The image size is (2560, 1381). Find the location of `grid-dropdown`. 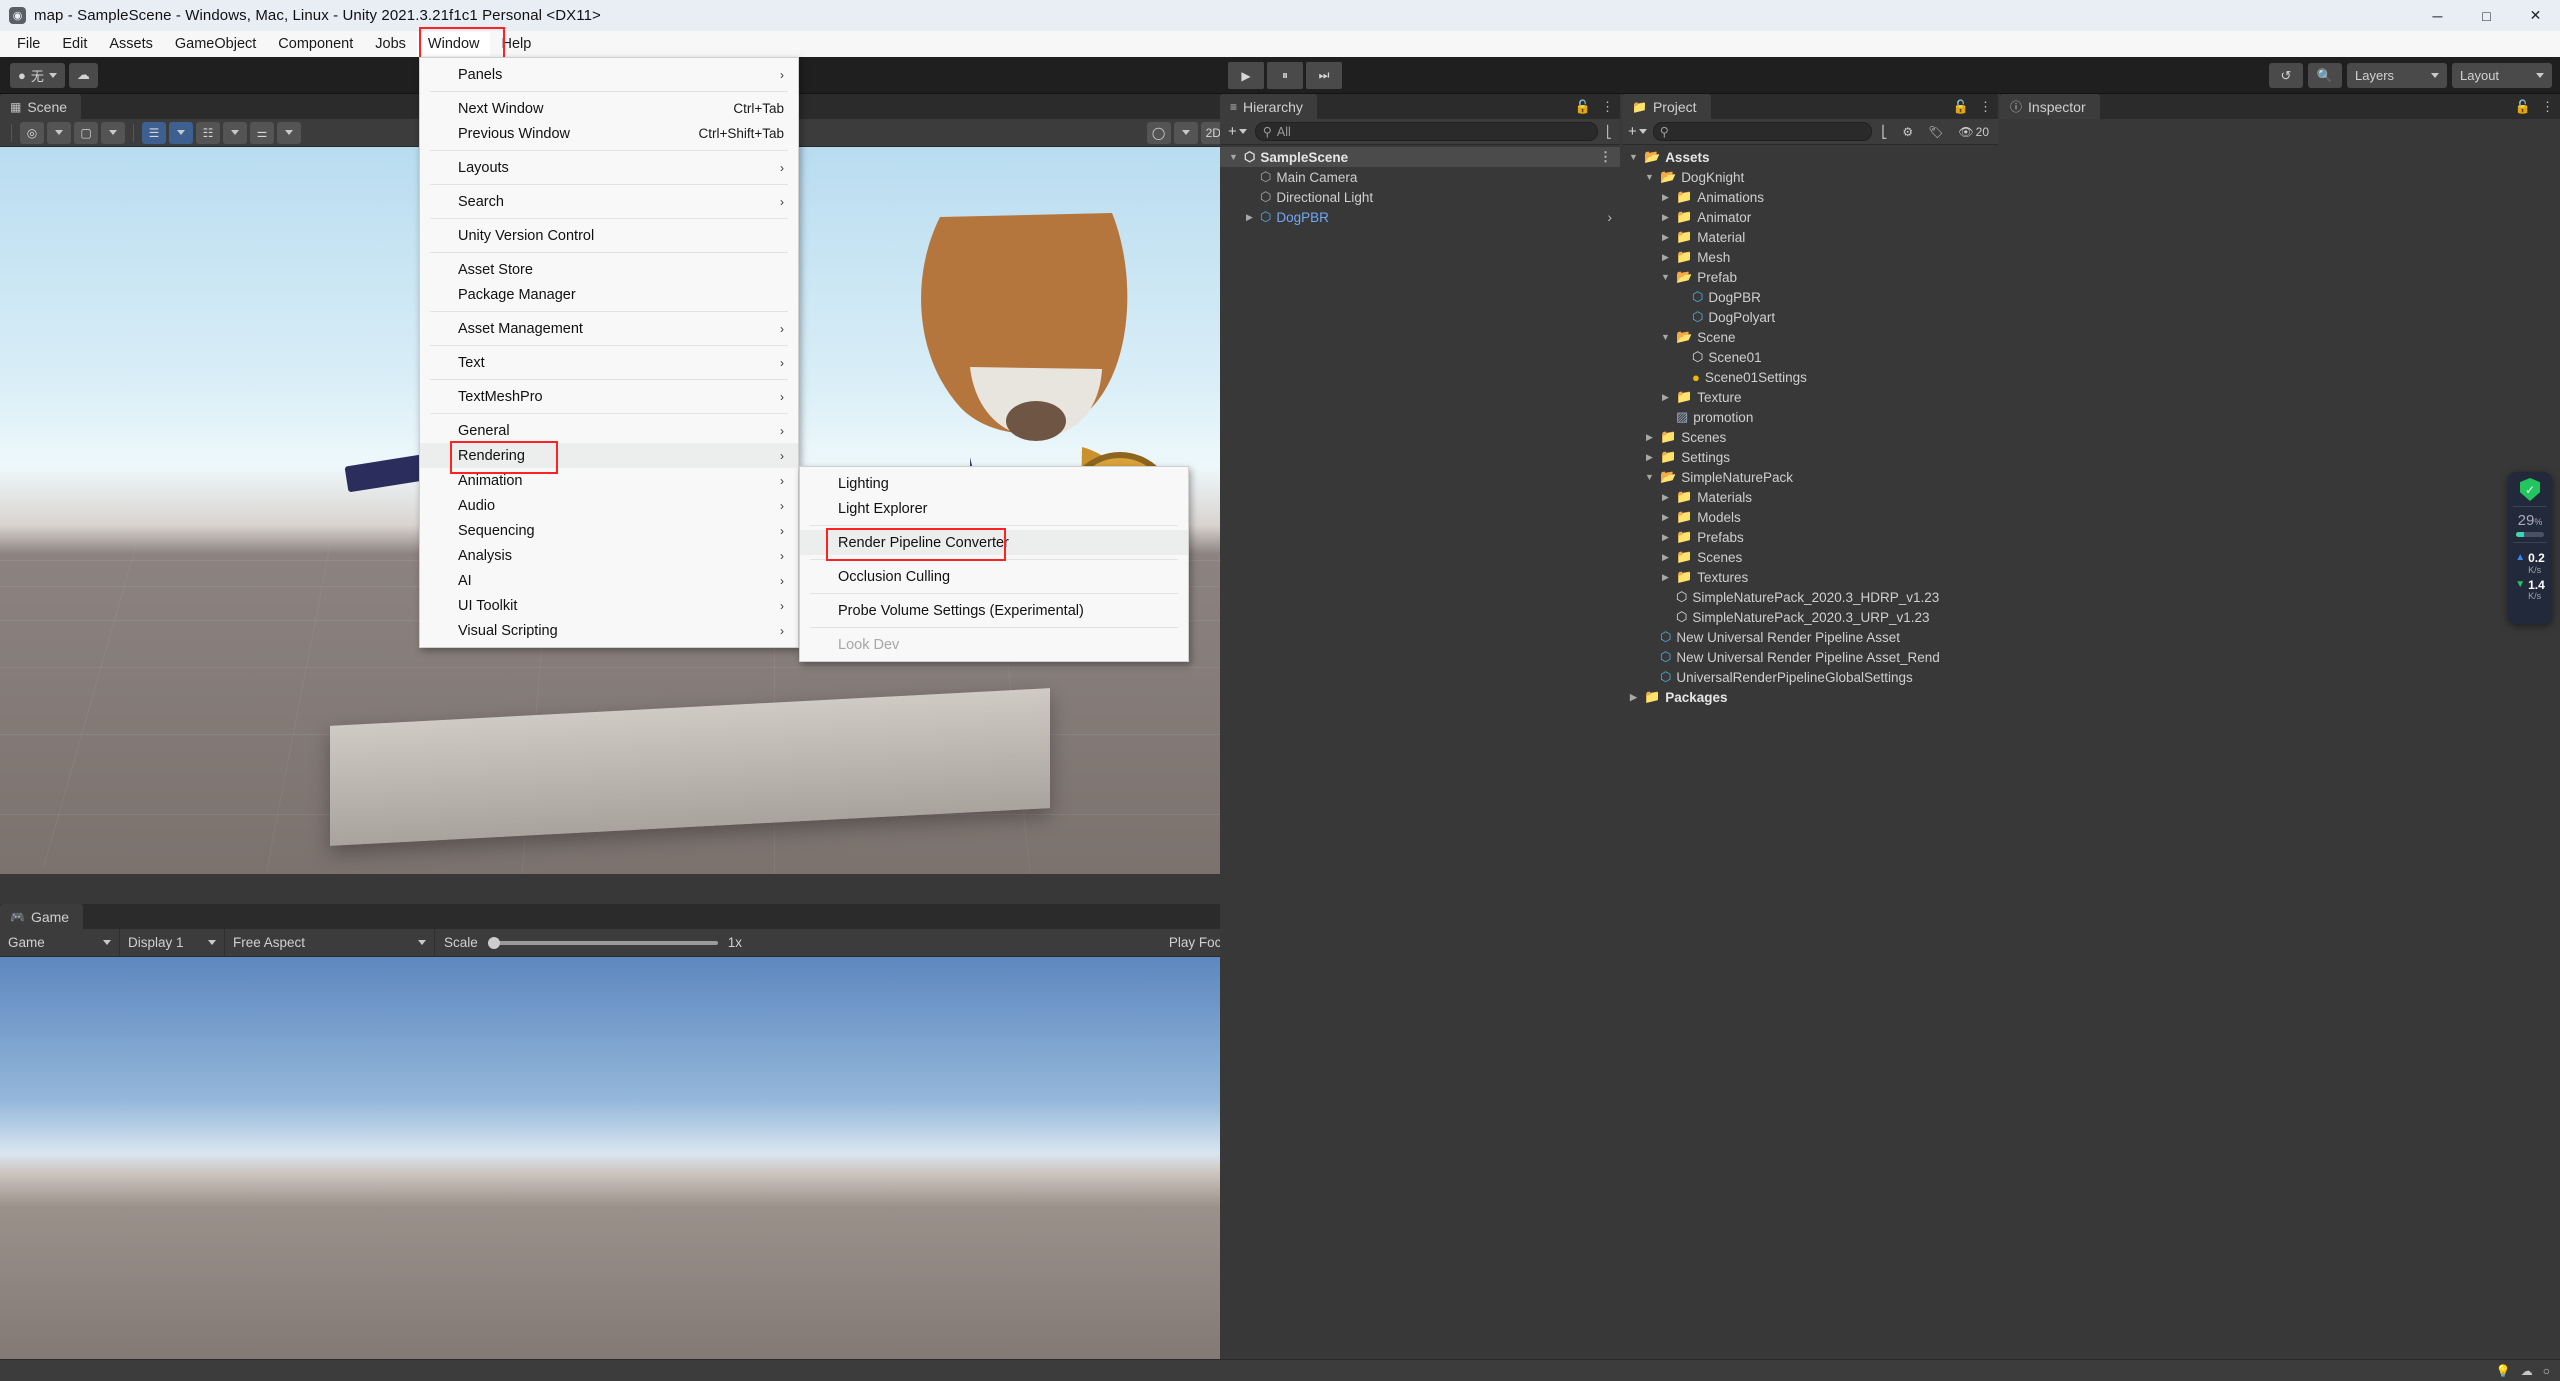

grid-dropdown is located at coordinates (181, 132).